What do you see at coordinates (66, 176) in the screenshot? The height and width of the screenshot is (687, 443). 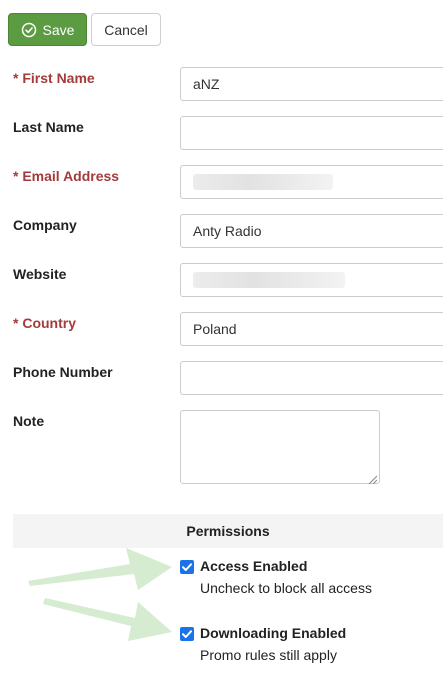 I see `email-address-label: * Email Address` at bounding box center [66, 176].